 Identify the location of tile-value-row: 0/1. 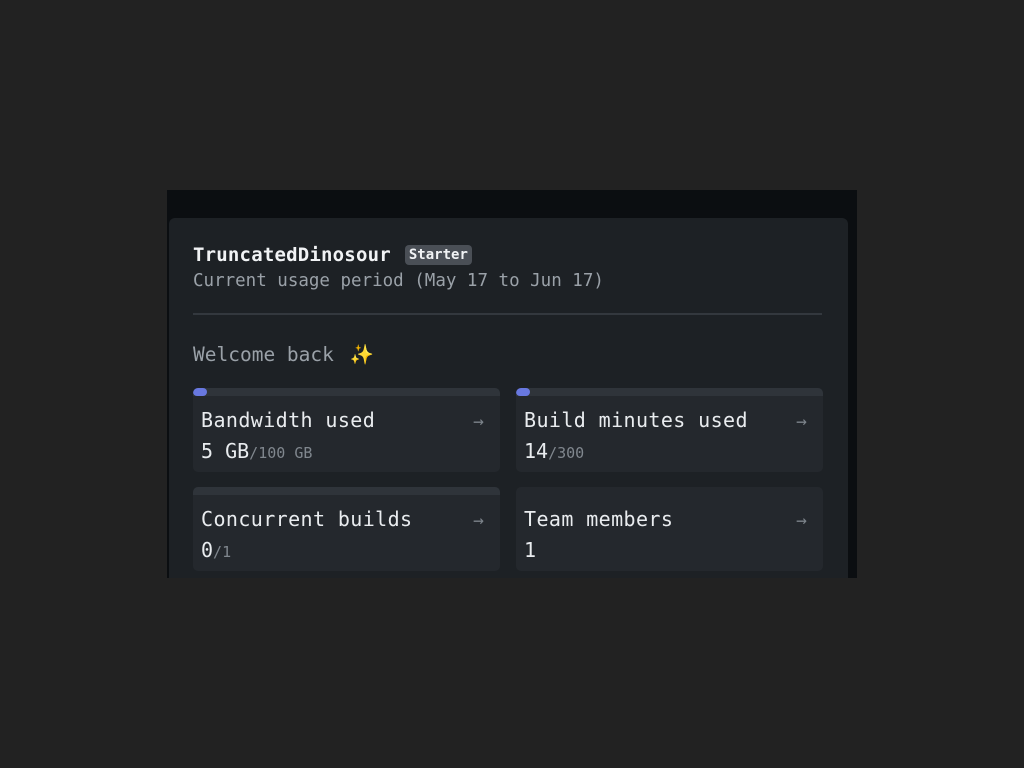
(216, 550).